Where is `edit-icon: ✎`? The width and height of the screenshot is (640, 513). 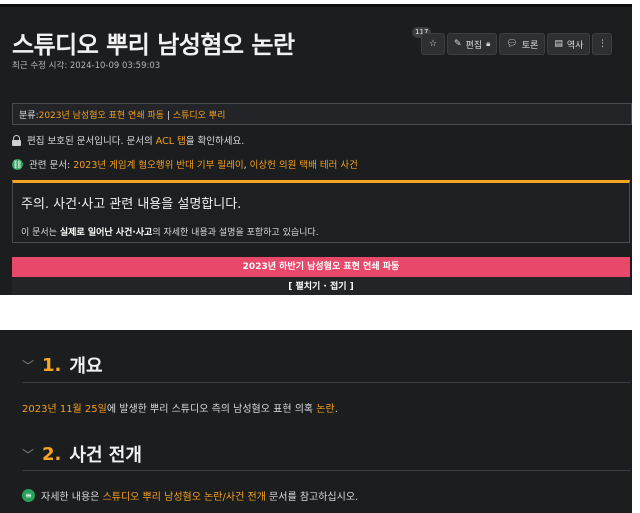 edit-icon: ✎ is located at coordinates (458, 44).